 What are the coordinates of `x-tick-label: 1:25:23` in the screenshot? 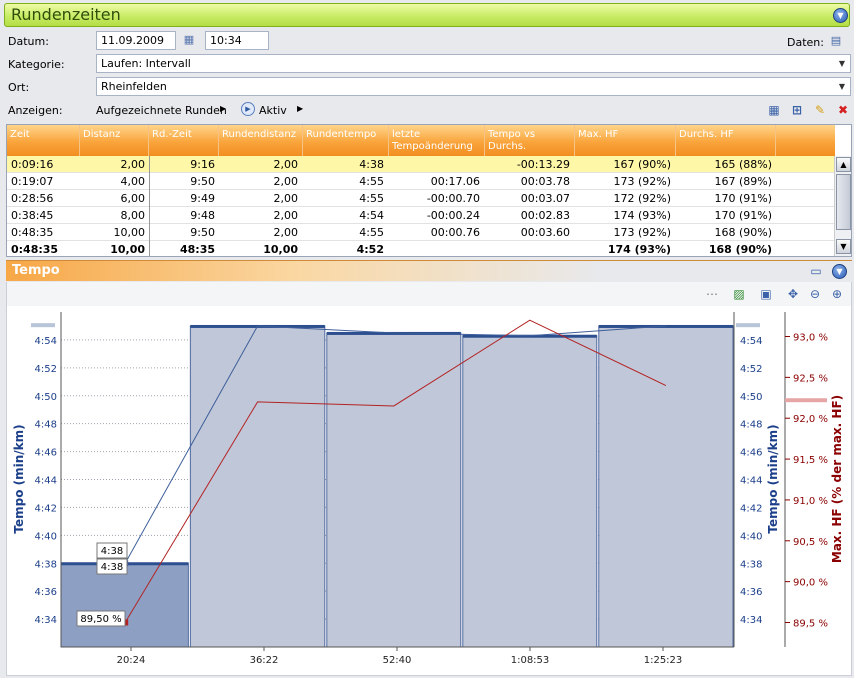 It's located at (663, 660).